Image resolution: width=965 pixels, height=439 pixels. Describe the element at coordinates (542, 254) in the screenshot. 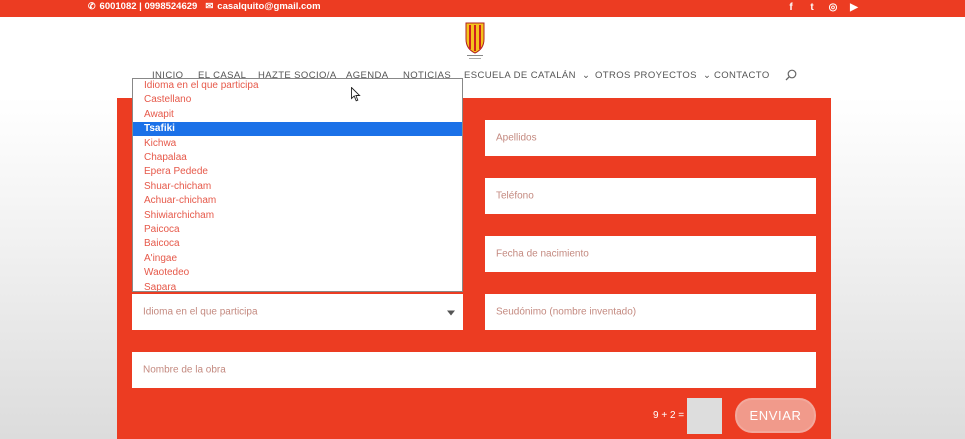

I see `fecha-nacimiento-placeholder: Fecha de nacimiento` at that location.